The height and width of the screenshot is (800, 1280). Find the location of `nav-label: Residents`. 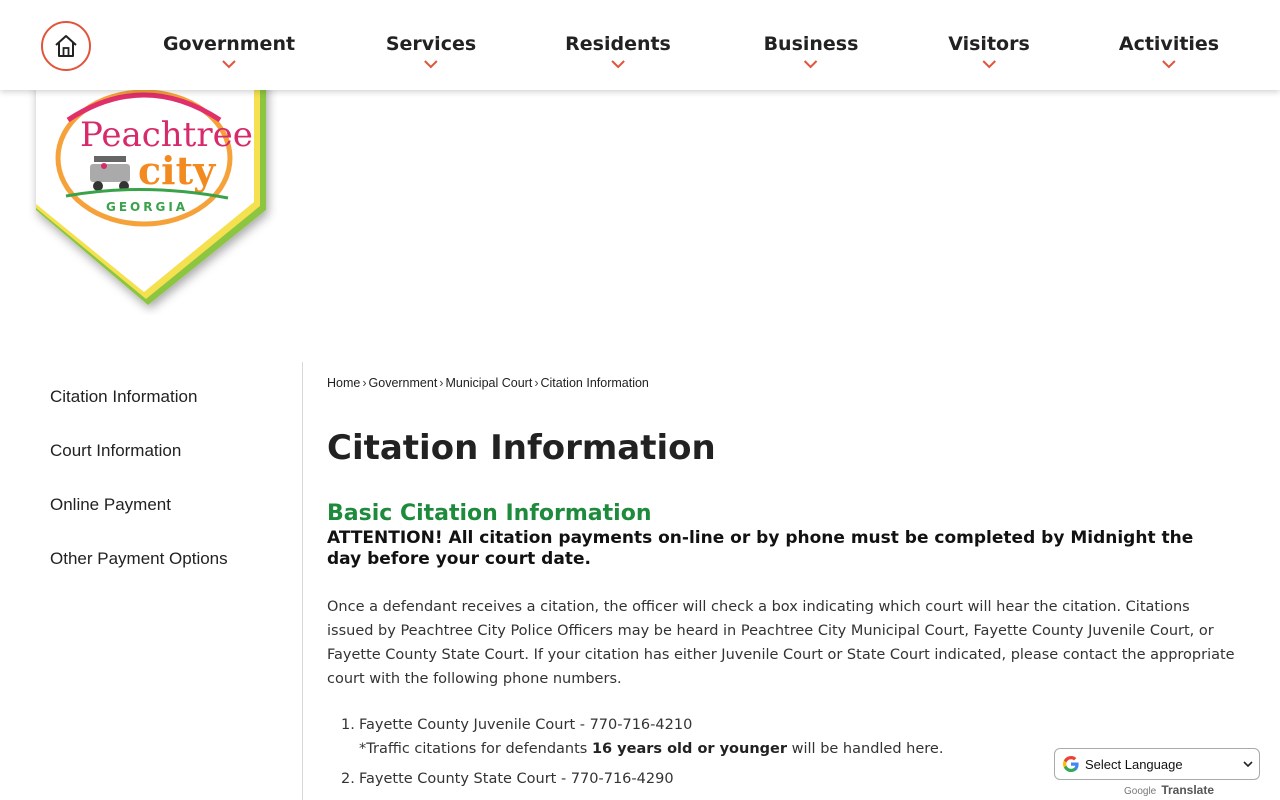

nav-label: Residents is located at coordinates (618, 44).